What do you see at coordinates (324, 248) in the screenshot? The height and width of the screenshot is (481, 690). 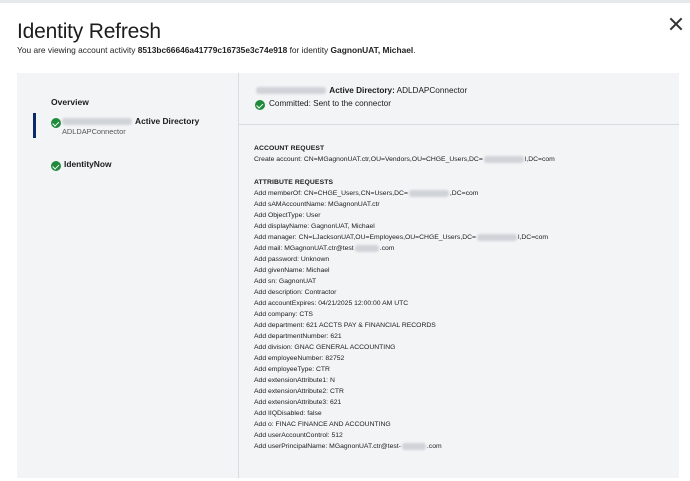 I see `attribute-line: Add mail: MGagnonUAT.ctr@test .com` at bounding box center [324, 248].